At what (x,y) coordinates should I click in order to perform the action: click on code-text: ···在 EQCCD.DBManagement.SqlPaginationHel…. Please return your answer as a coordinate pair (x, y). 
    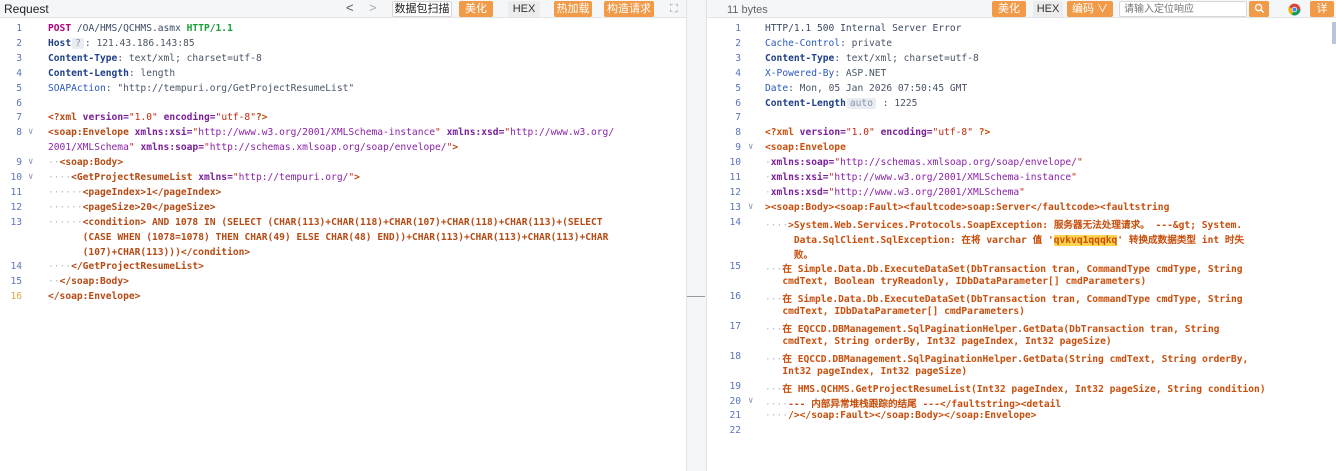
    Looking at the image, I should click on (995, 328).